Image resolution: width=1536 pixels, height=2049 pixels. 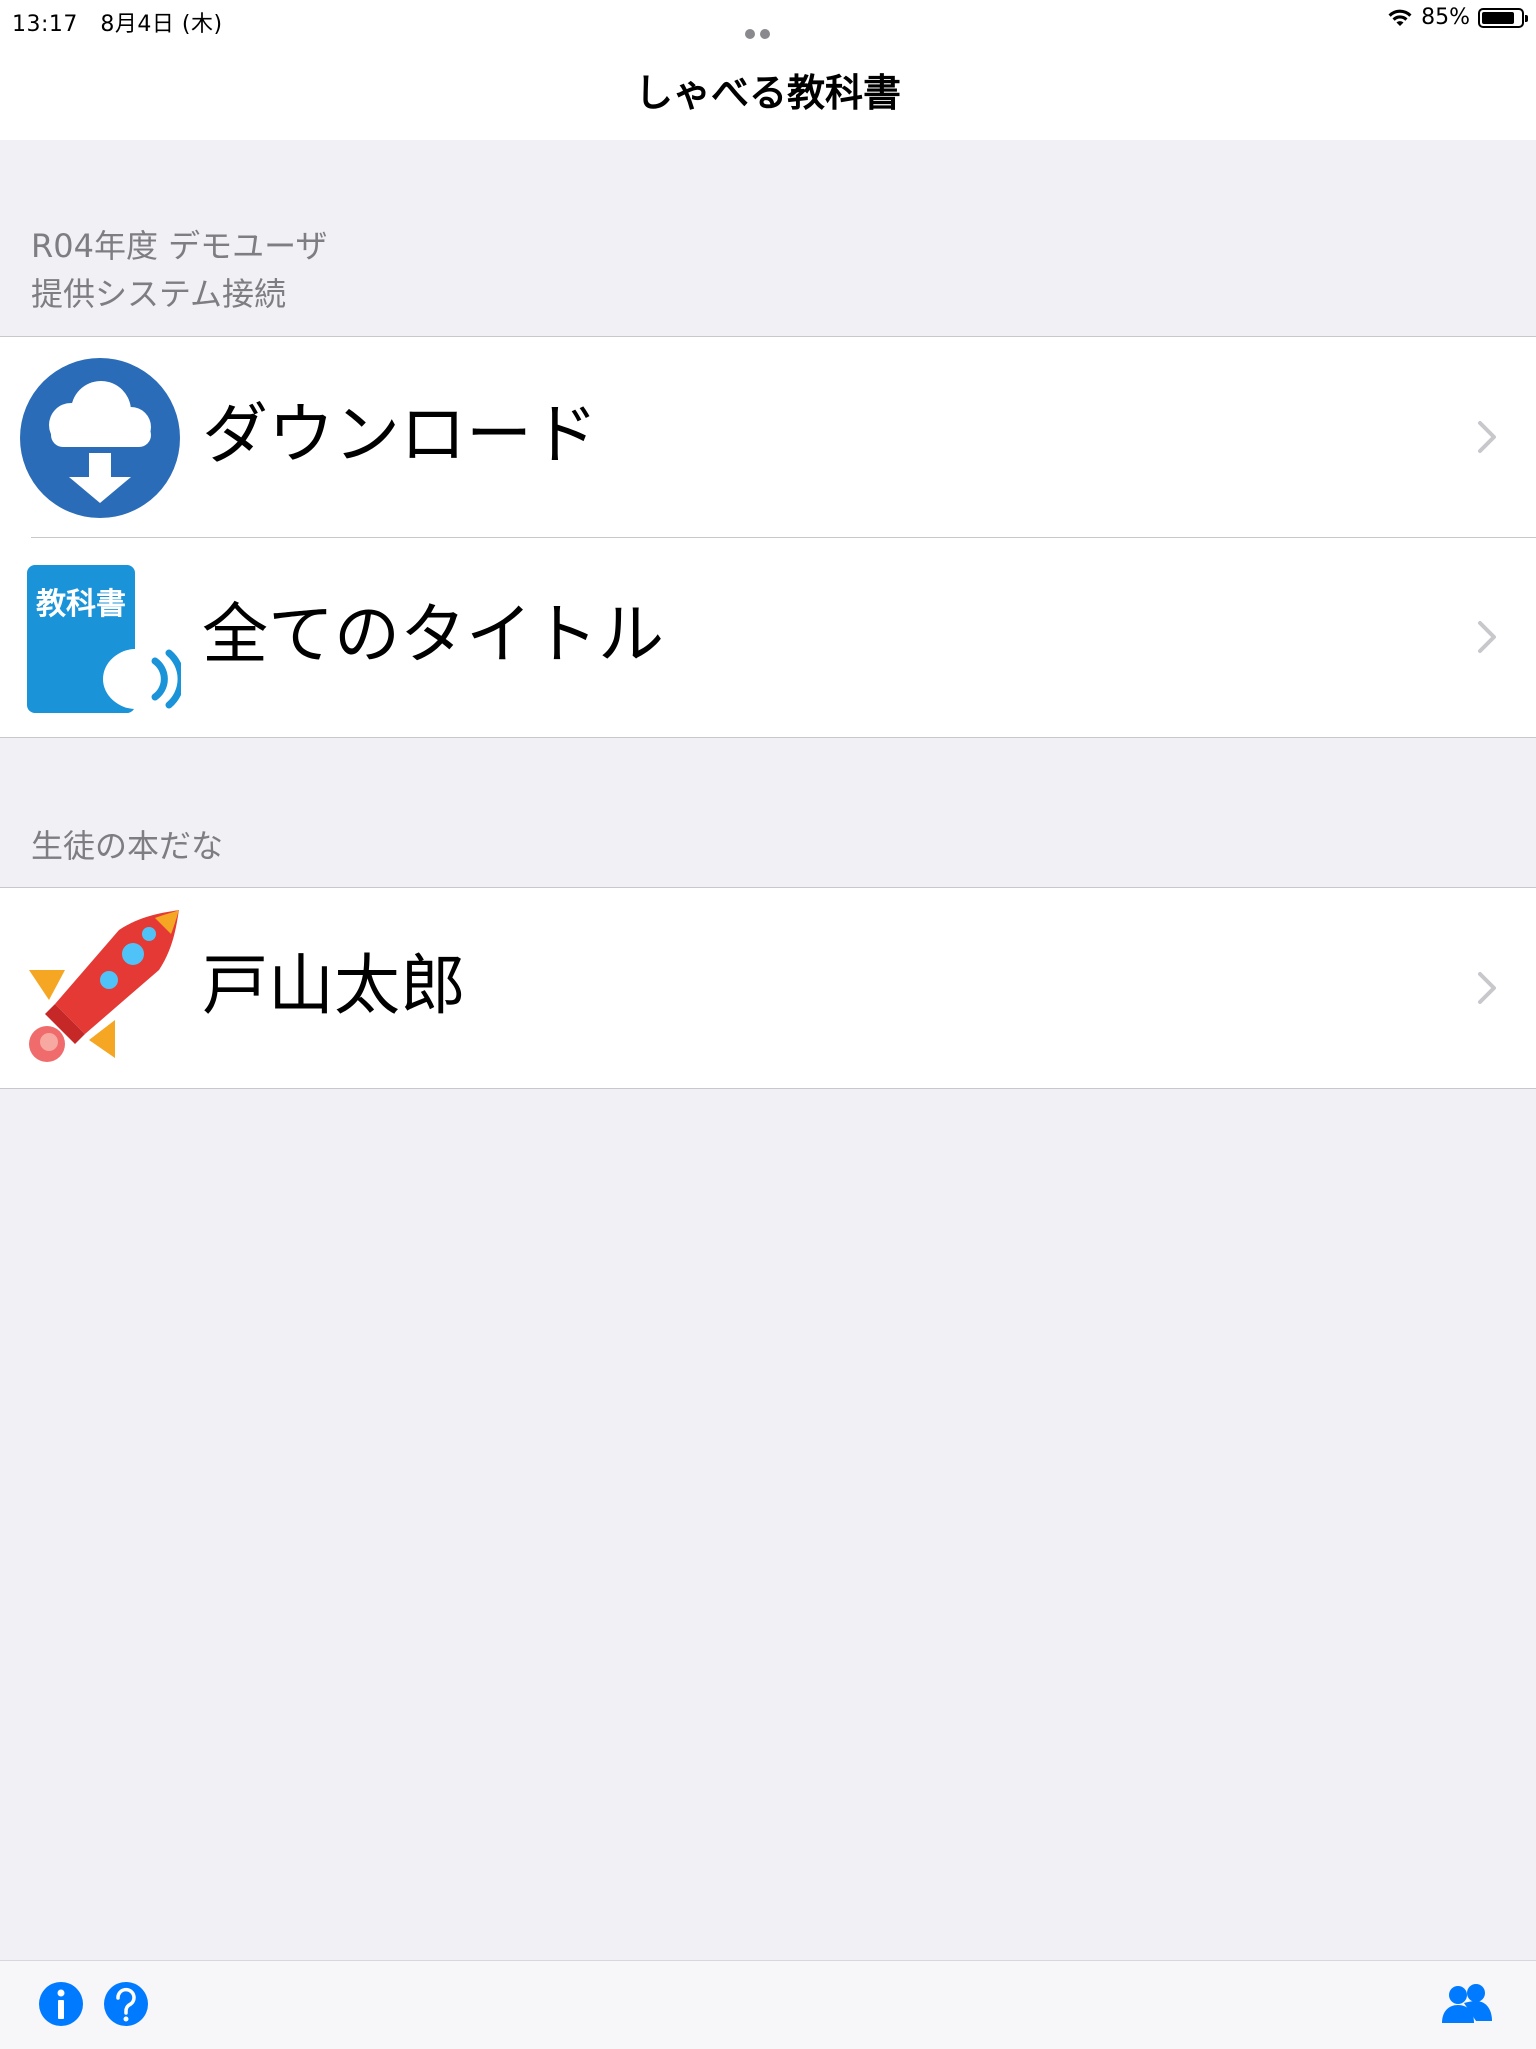 I want to click on section-header-line1: R04年度 デモユーザ, so click(x=179, y=246).